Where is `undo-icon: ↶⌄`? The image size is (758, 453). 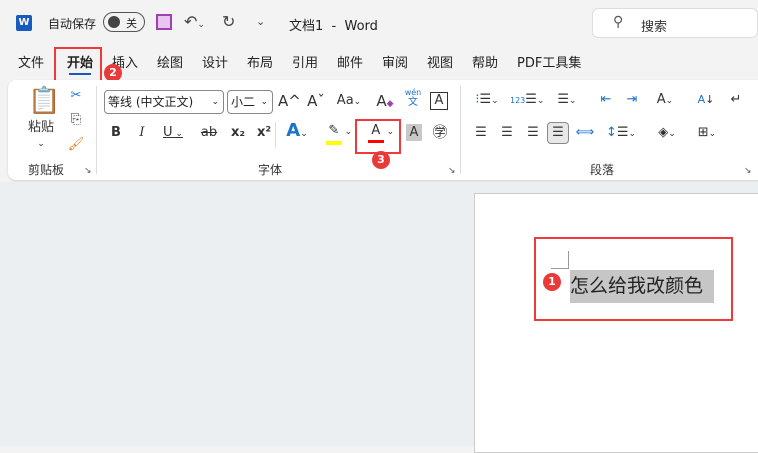
undo-icon: ↶⌄ is located at coordinates (194, 21).